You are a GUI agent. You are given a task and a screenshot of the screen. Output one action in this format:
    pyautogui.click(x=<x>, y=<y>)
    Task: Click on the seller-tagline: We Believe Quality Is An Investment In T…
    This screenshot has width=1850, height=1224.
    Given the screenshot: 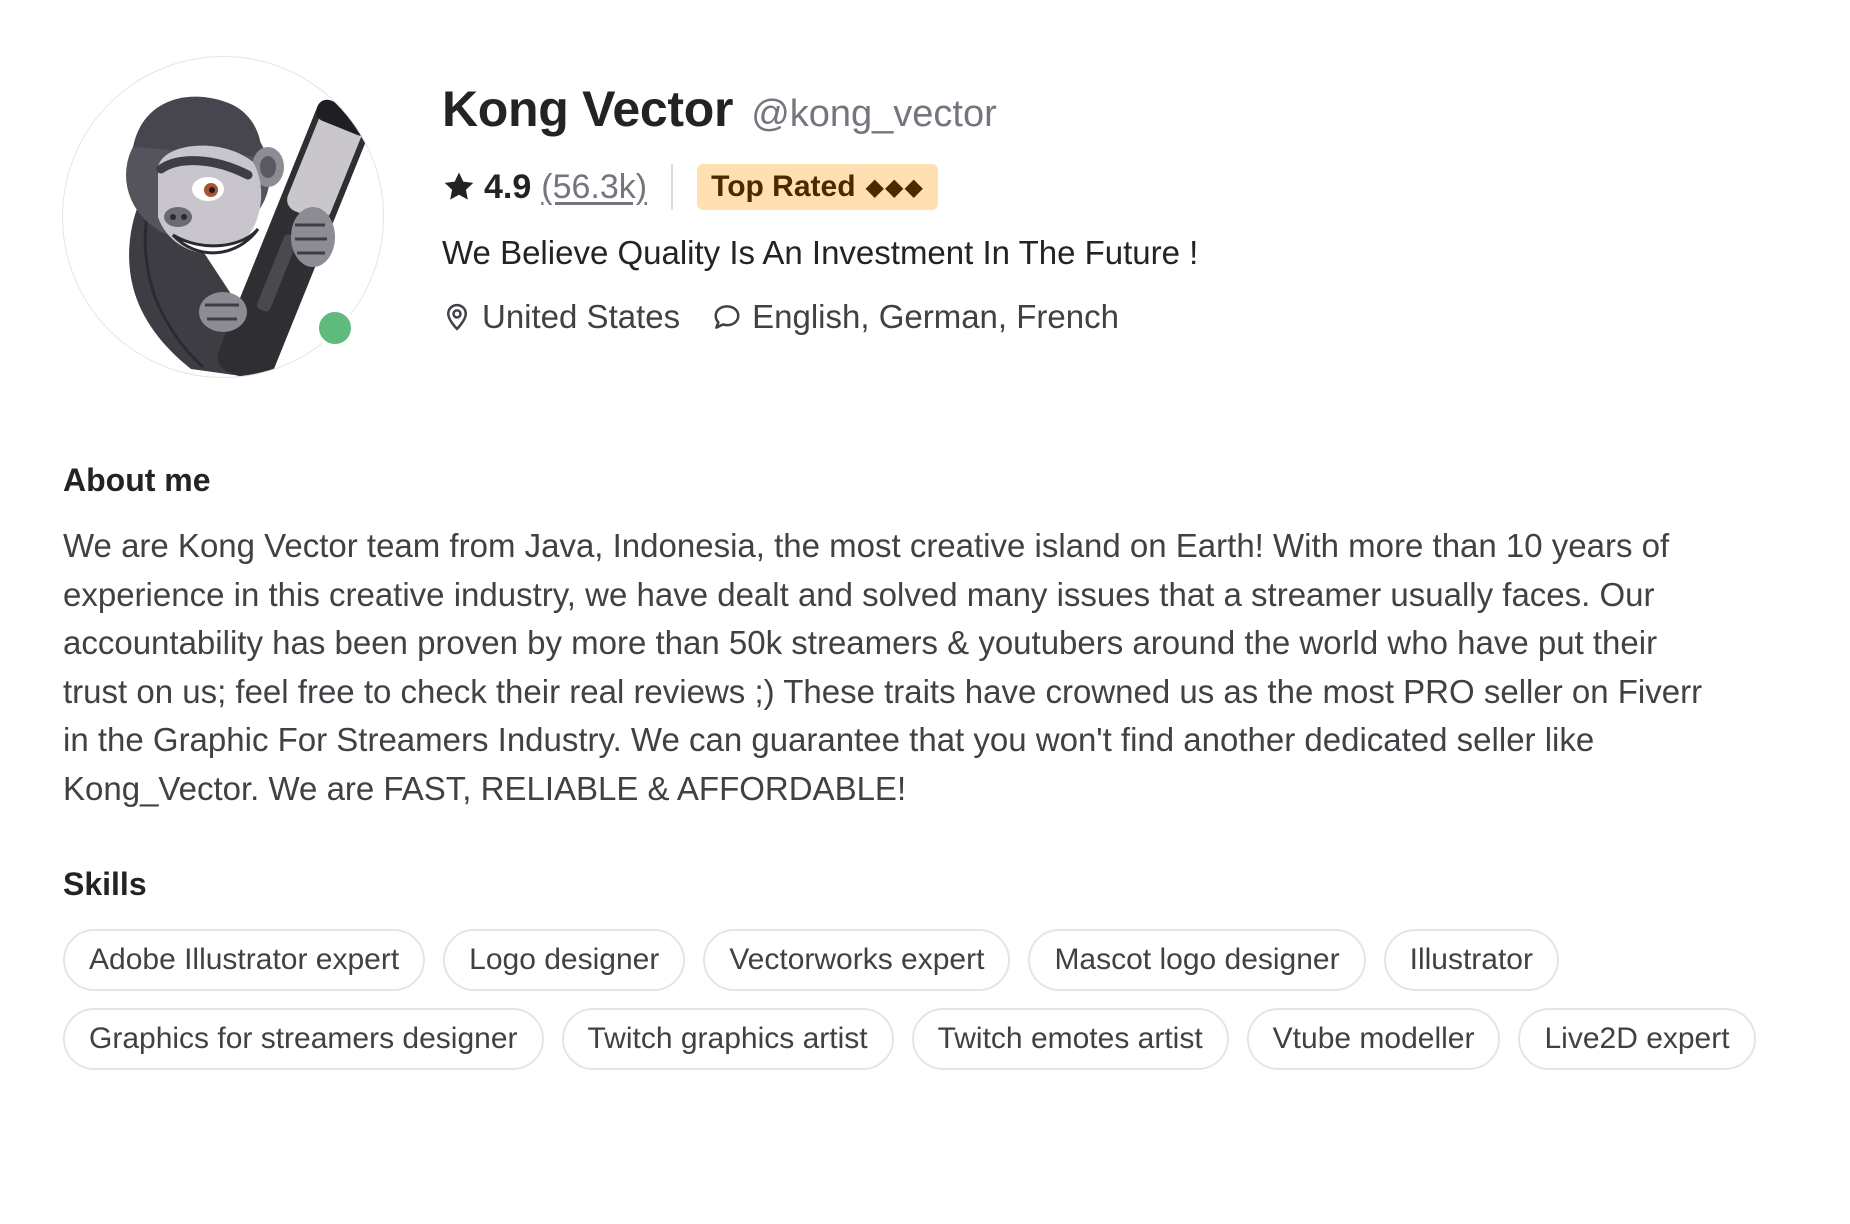 What is the action you would take?
    pyautogui.click(x=820, y=252)
    